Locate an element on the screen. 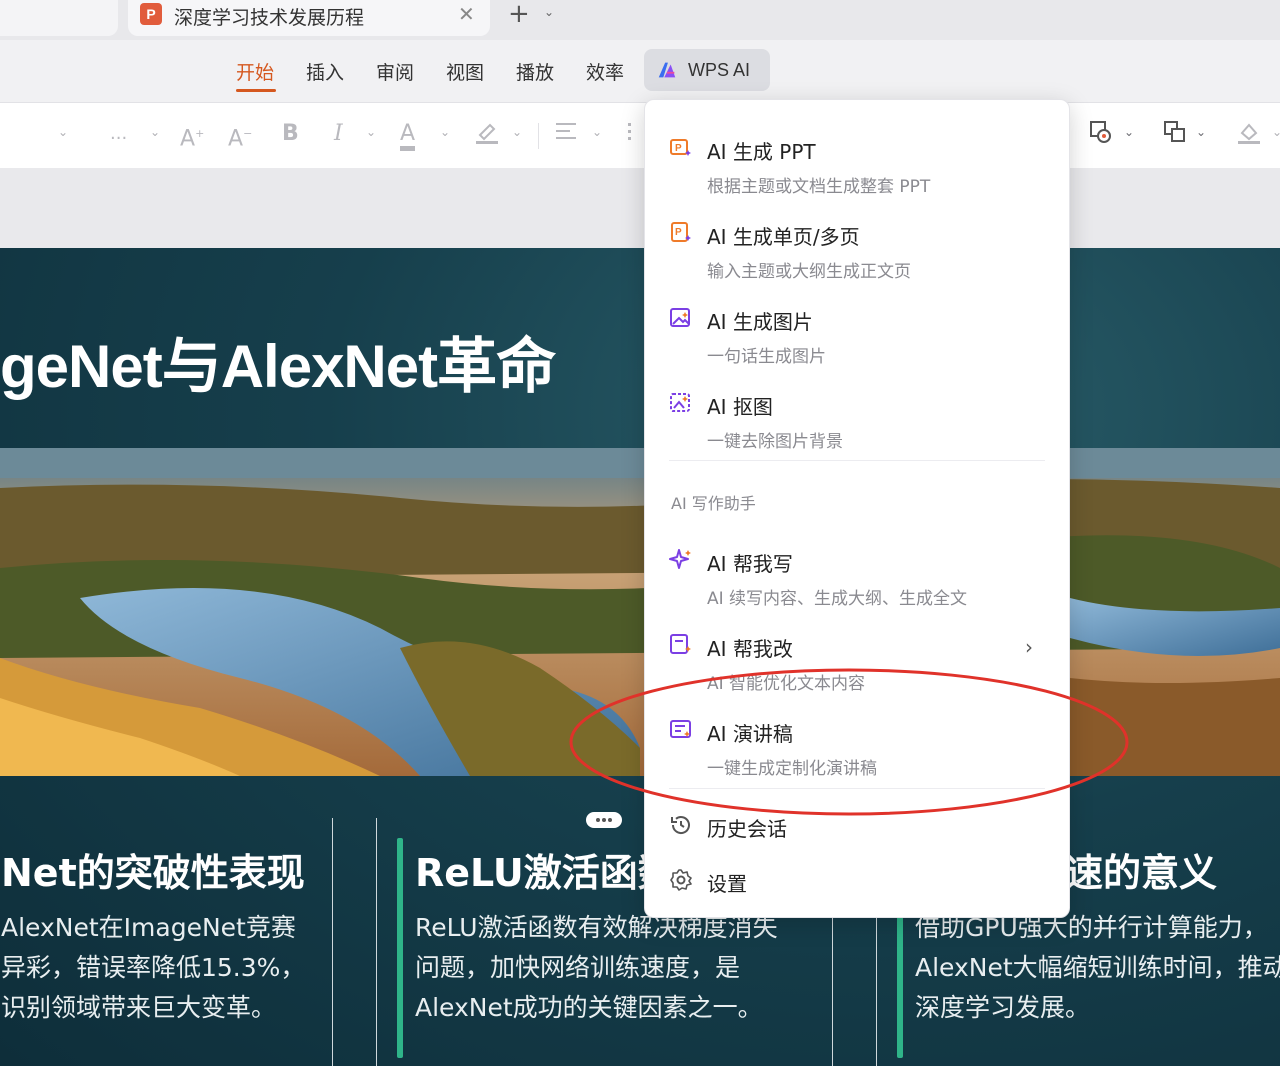 The image size is (1280, 1066). shape-chevron-icon: ⌄ is located at coordinates (1129, 132).